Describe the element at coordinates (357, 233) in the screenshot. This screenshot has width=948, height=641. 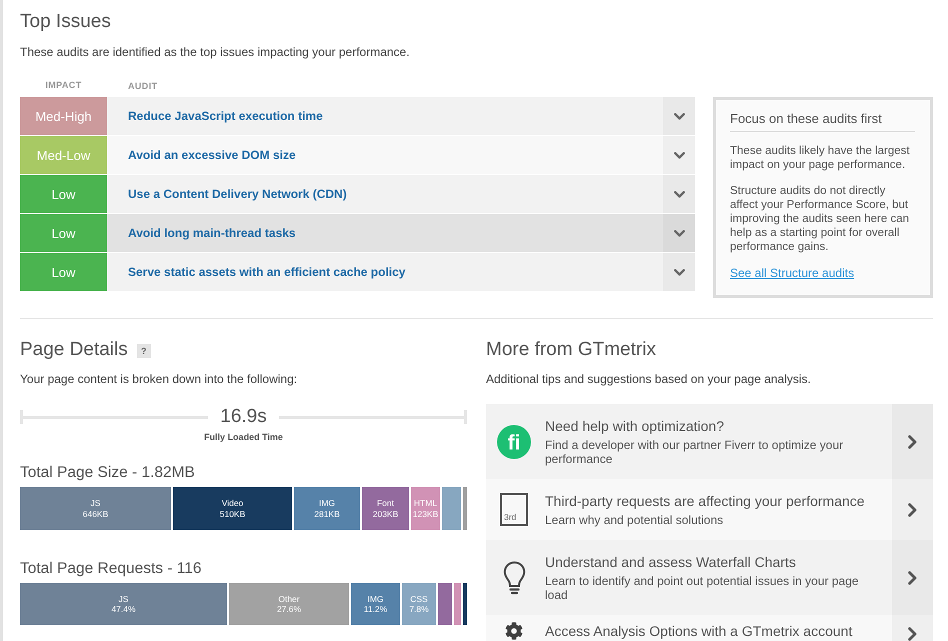
I see `audit-row: Low Avoid long main-thread tasks` at that location.